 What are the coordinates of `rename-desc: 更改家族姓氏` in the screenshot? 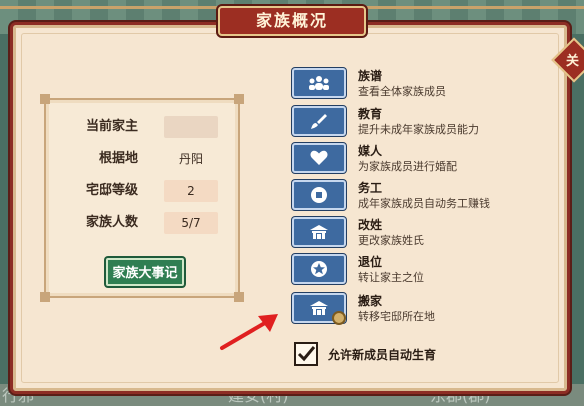 It's located at (391, 240).